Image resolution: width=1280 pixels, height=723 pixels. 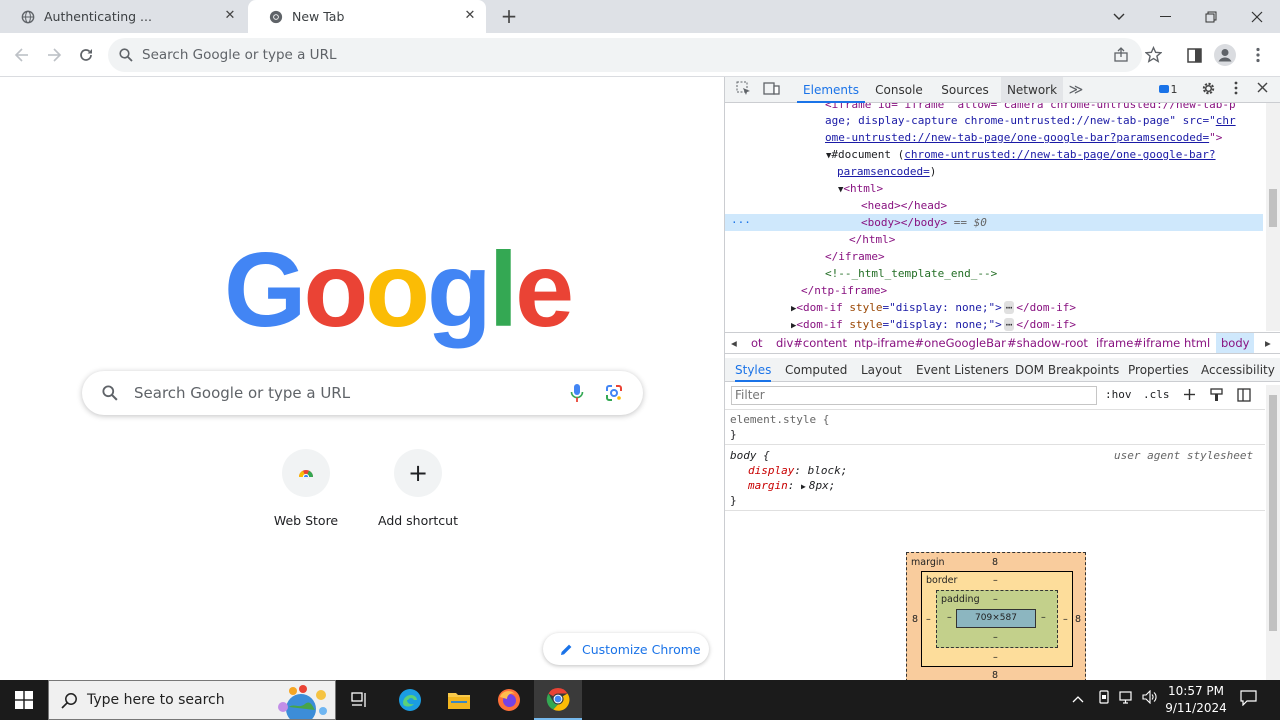 What do you see at coordinates (123, 16) in the screenshot?
I see `tab-authenticating: Authenticating ... ✕` at bounding box center [123, 16].